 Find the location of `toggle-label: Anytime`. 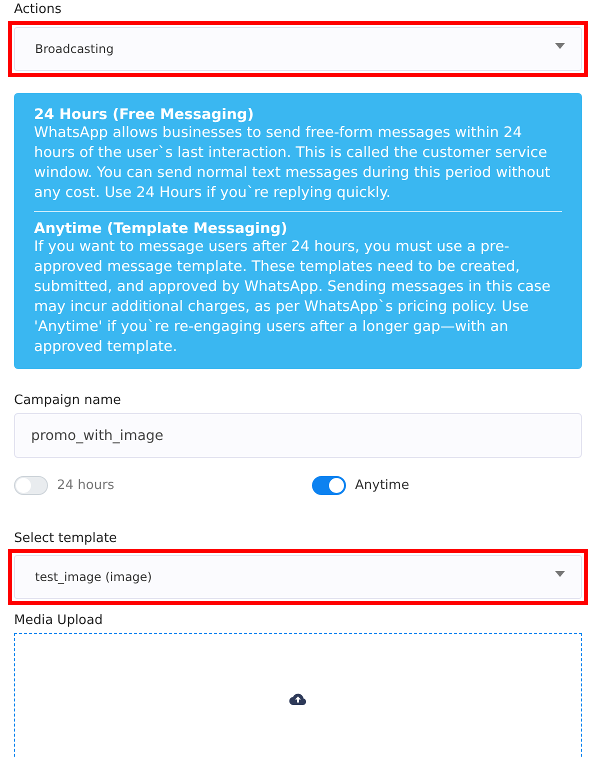

toggle-label: Anytime is located at coordinates (382, 485).